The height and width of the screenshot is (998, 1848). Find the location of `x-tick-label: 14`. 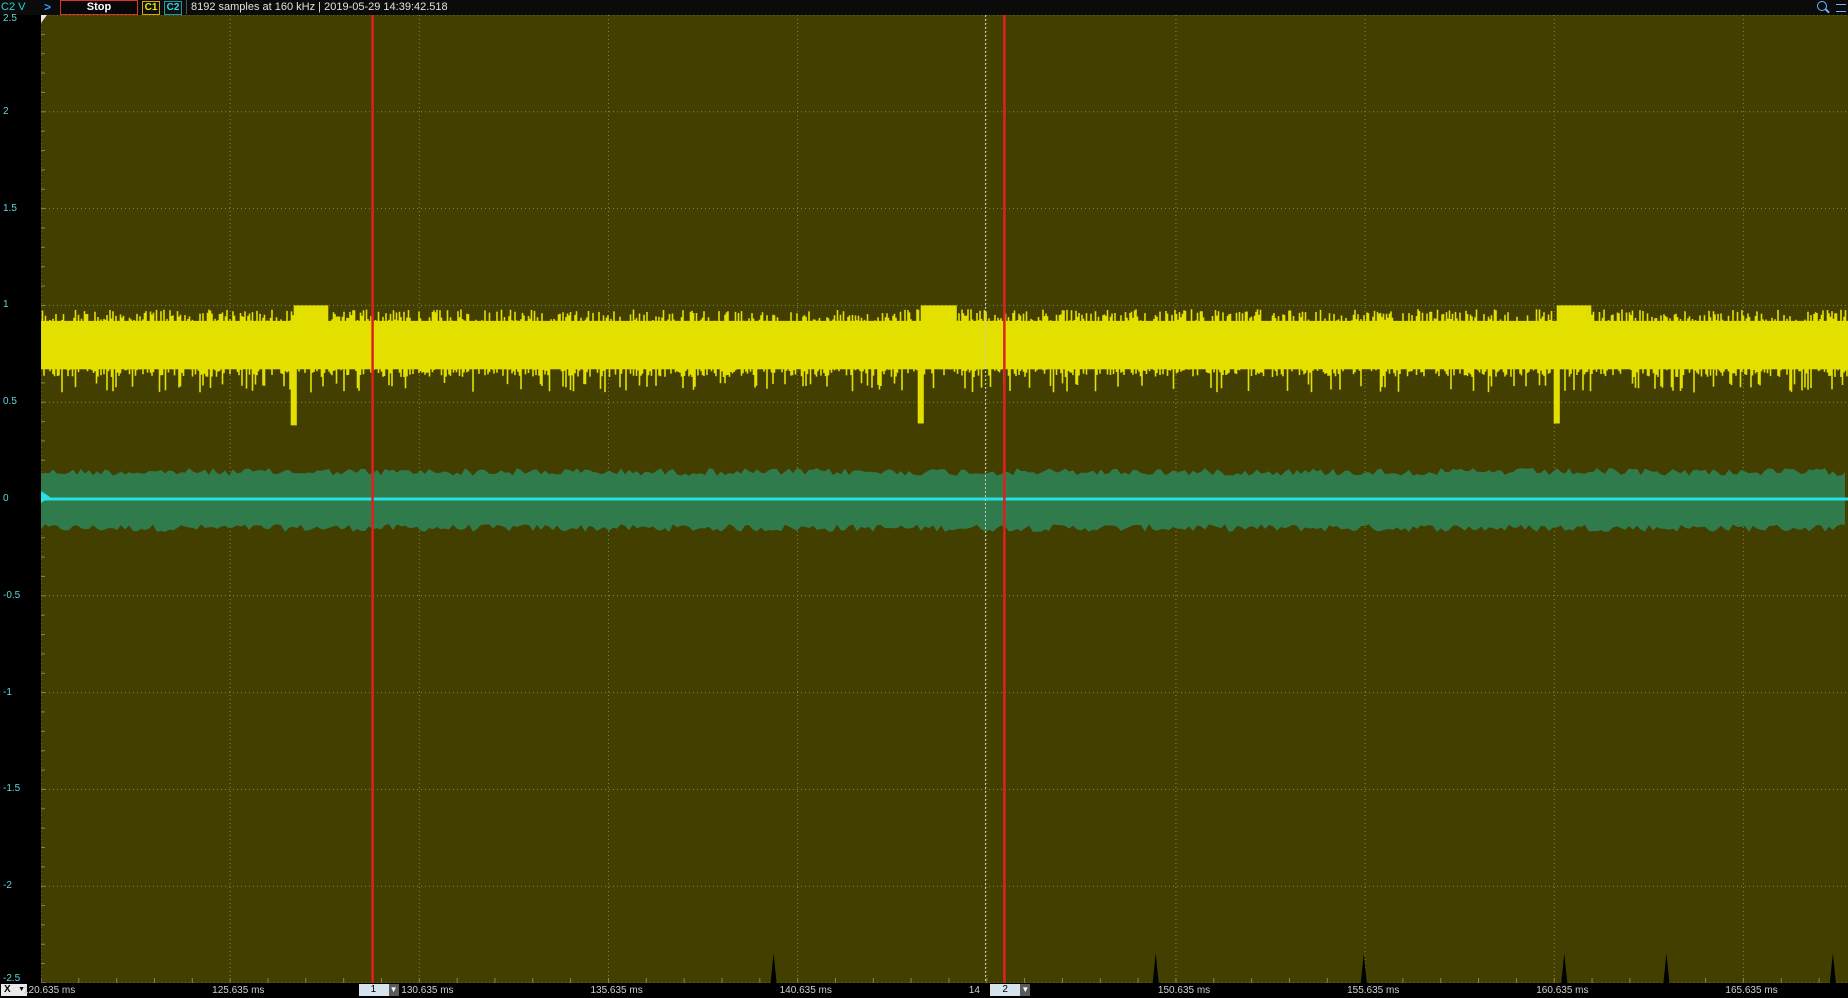

x-tick-label: 14 is located at coordinates (974, 990).